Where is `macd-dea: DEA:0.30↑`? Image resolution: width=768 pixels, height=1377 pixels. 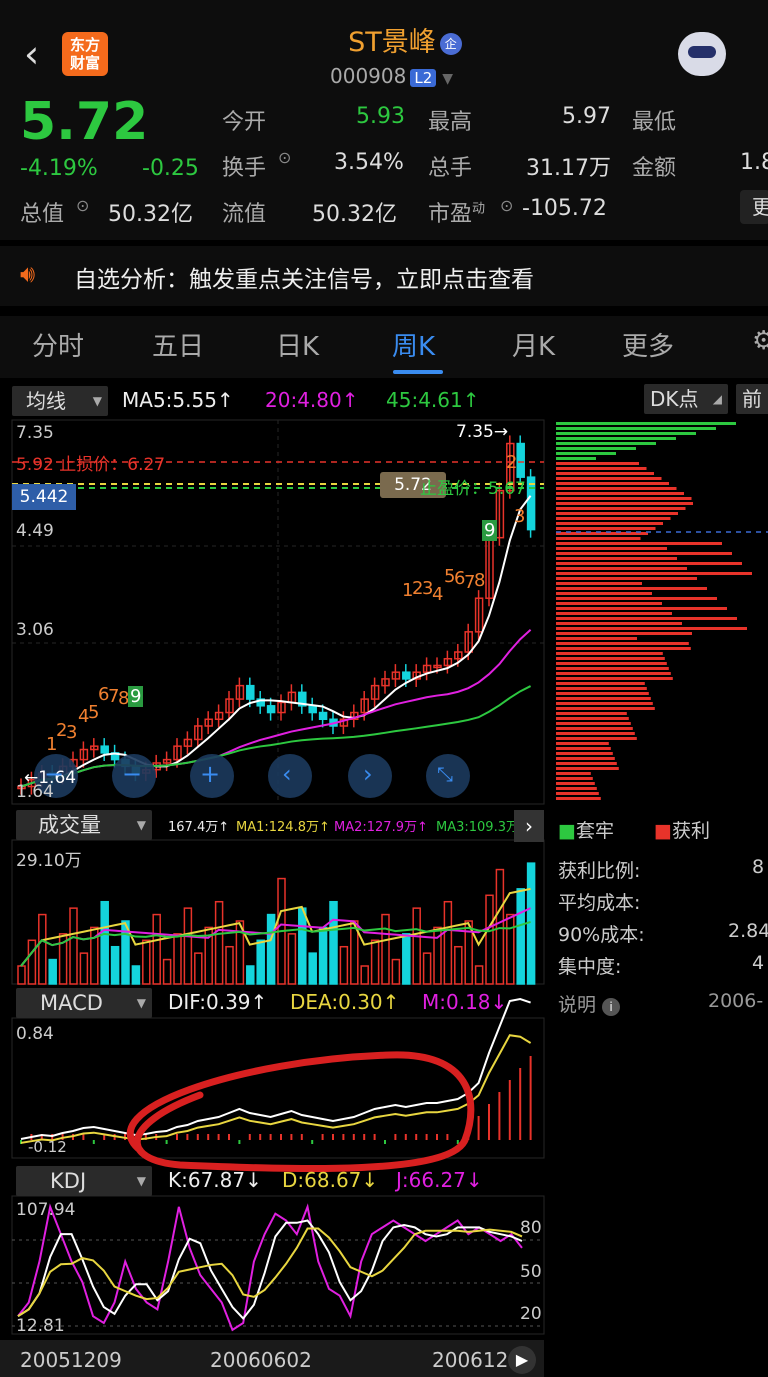
macd-dea: DEA:0.30↑ is located at coordinates (345, 1002).